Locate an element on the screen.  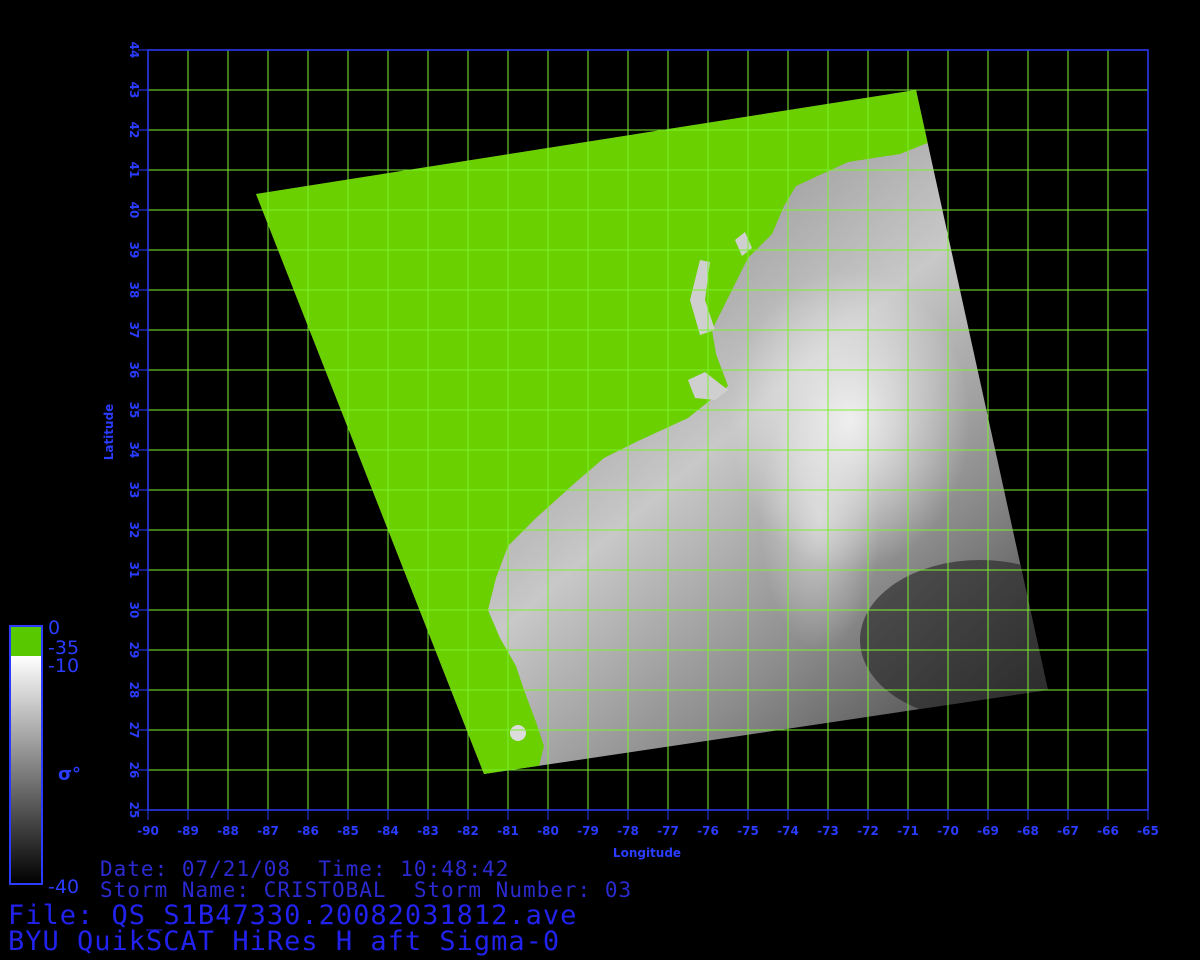
lat-tick-label: 31 is located at coordinates (134, 570).